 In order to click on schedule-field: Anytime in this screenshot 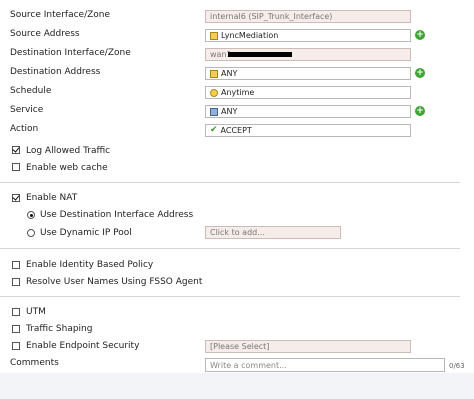, I will do `click(308, 92)`.